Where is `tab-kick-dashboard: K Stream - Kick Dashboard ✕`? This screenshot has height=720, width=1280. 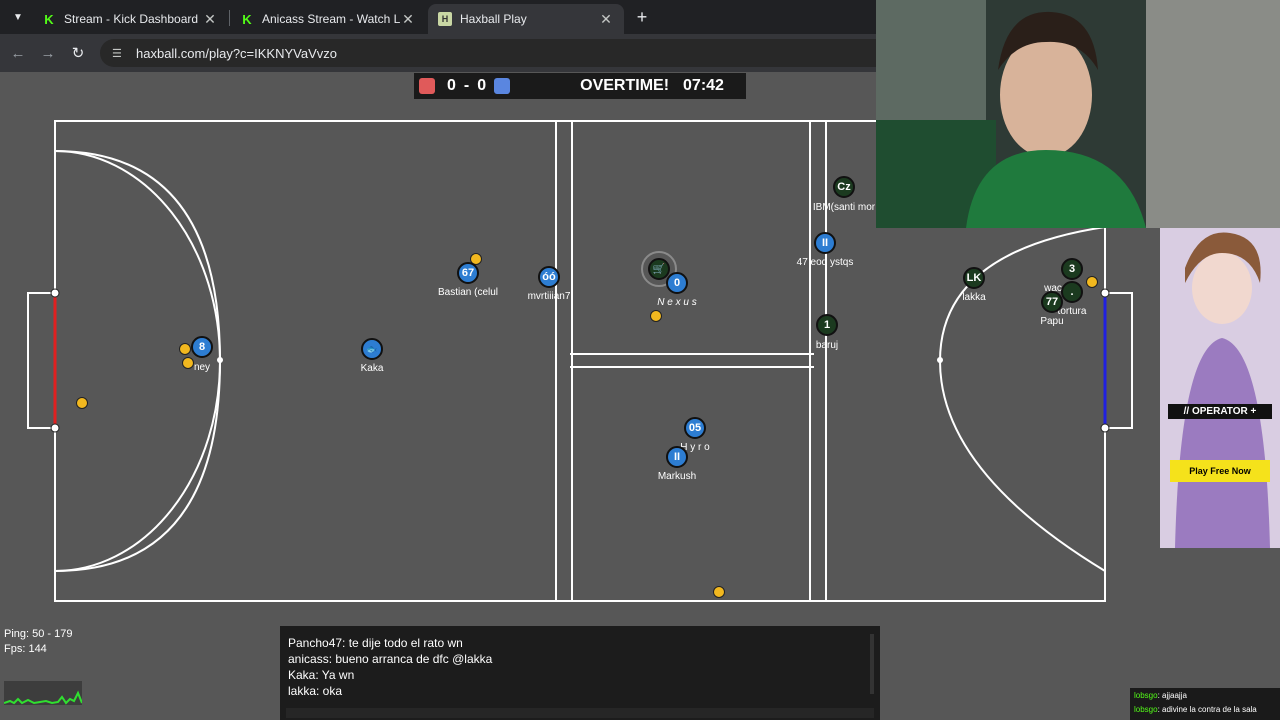 tab-kick-dashboard: K Stream - Kick Dashboard ✕ is located at coordinates (130, 19).